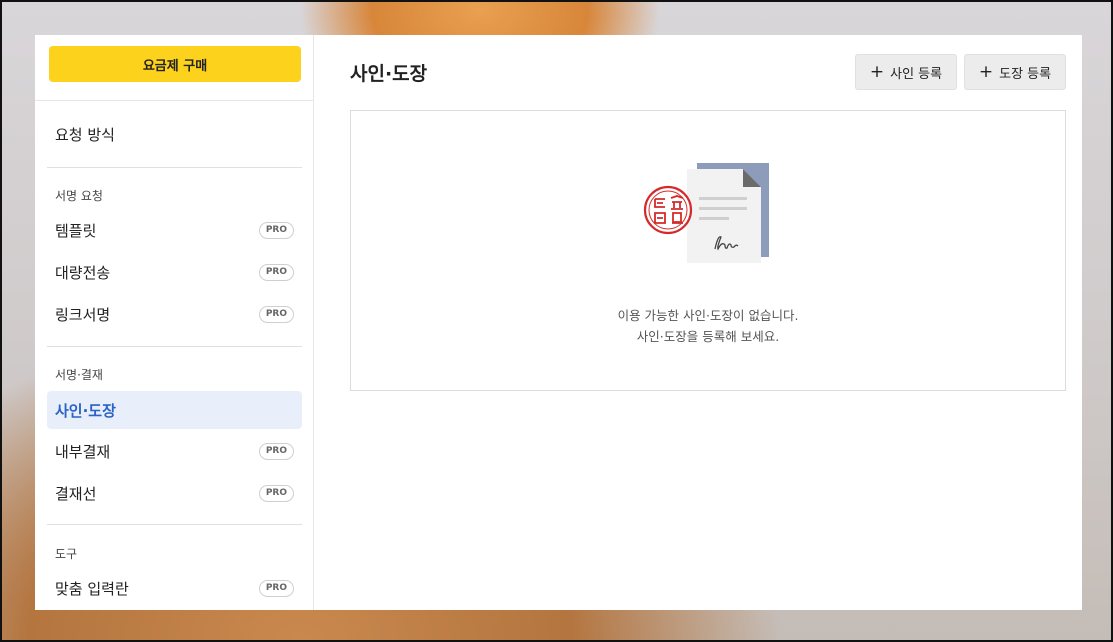 The width and height of the screenshot is (1113, 642). I want to click on sidebar-item-label: 결재선, so click(76, 493).